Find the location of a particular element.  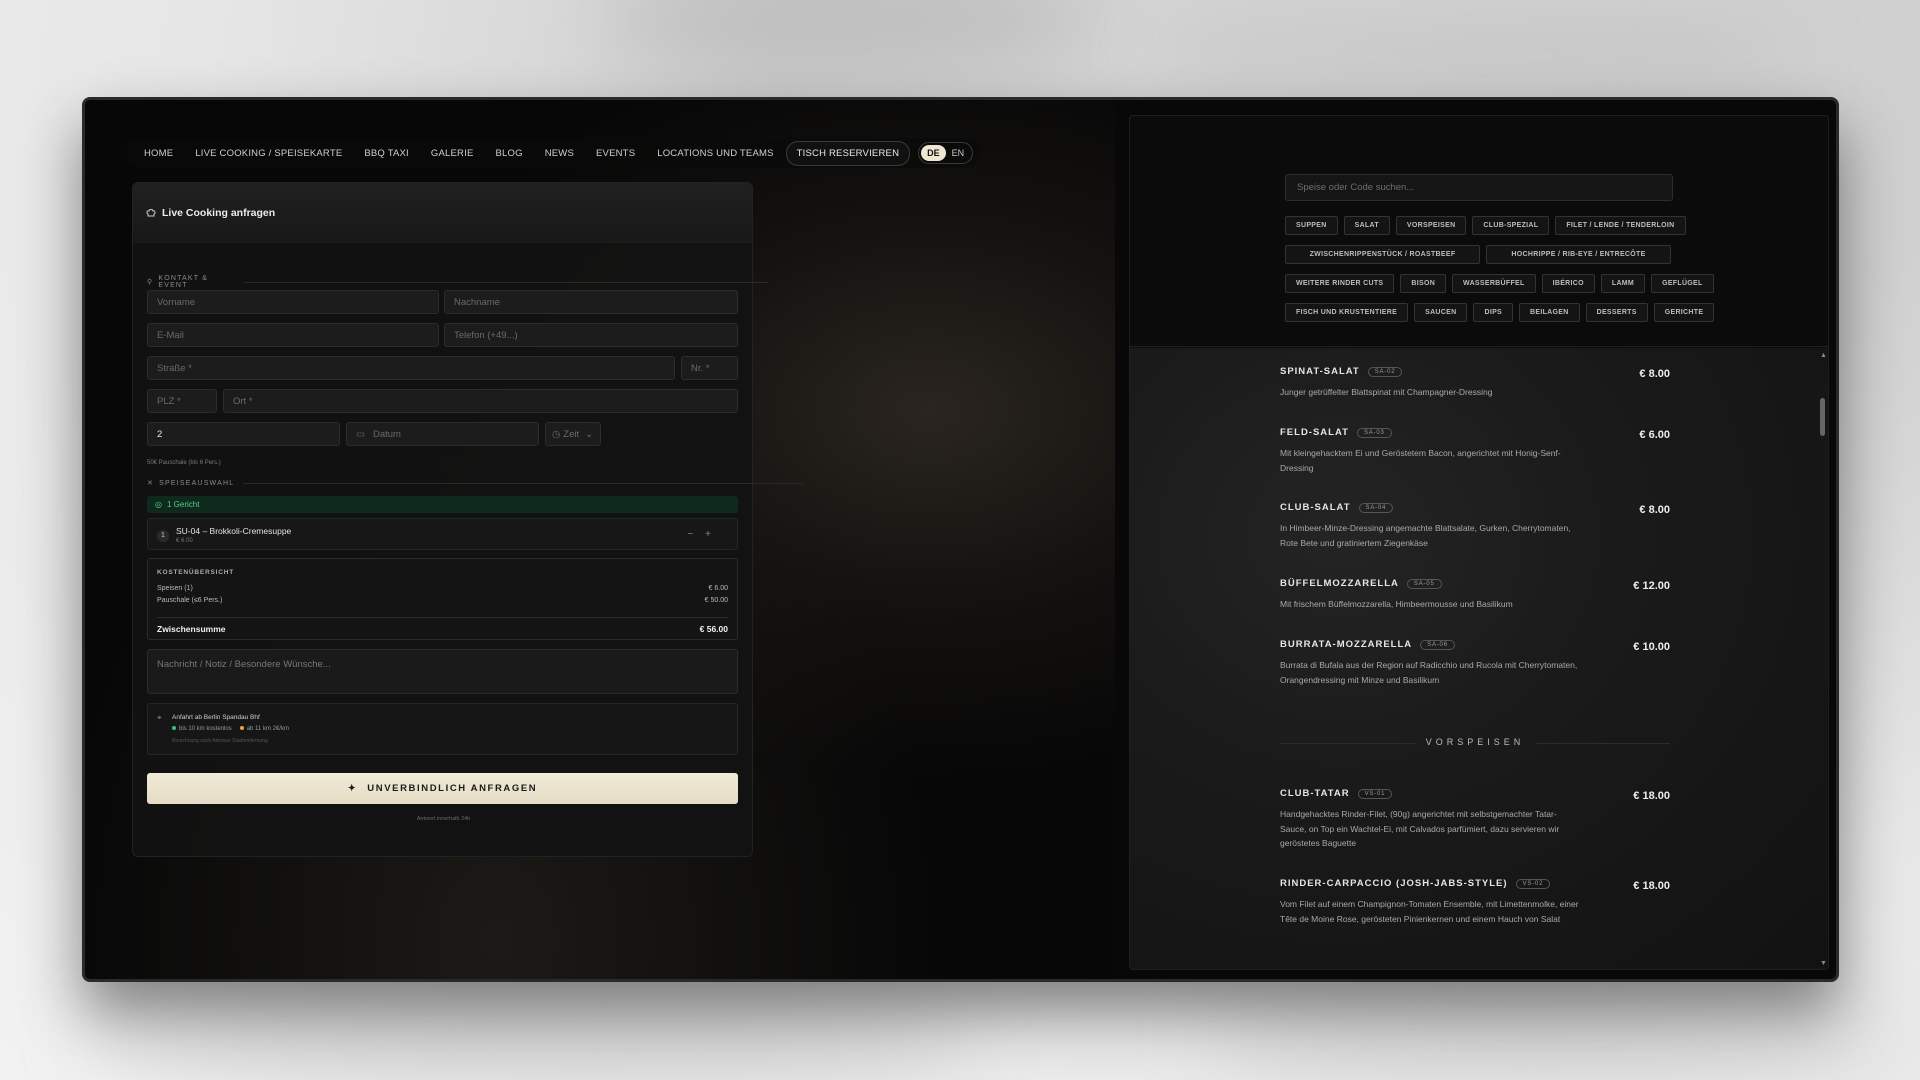

item-code: SA-03 is located at coordinates (1374, 432).